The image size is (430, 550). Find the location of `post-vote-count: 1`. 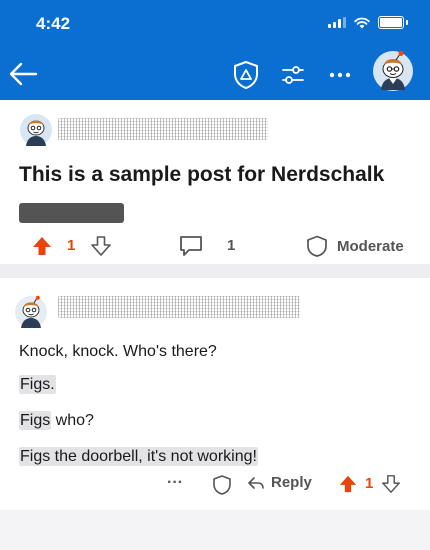

post-vote-count: 1 is located at coordinates (71, 245).